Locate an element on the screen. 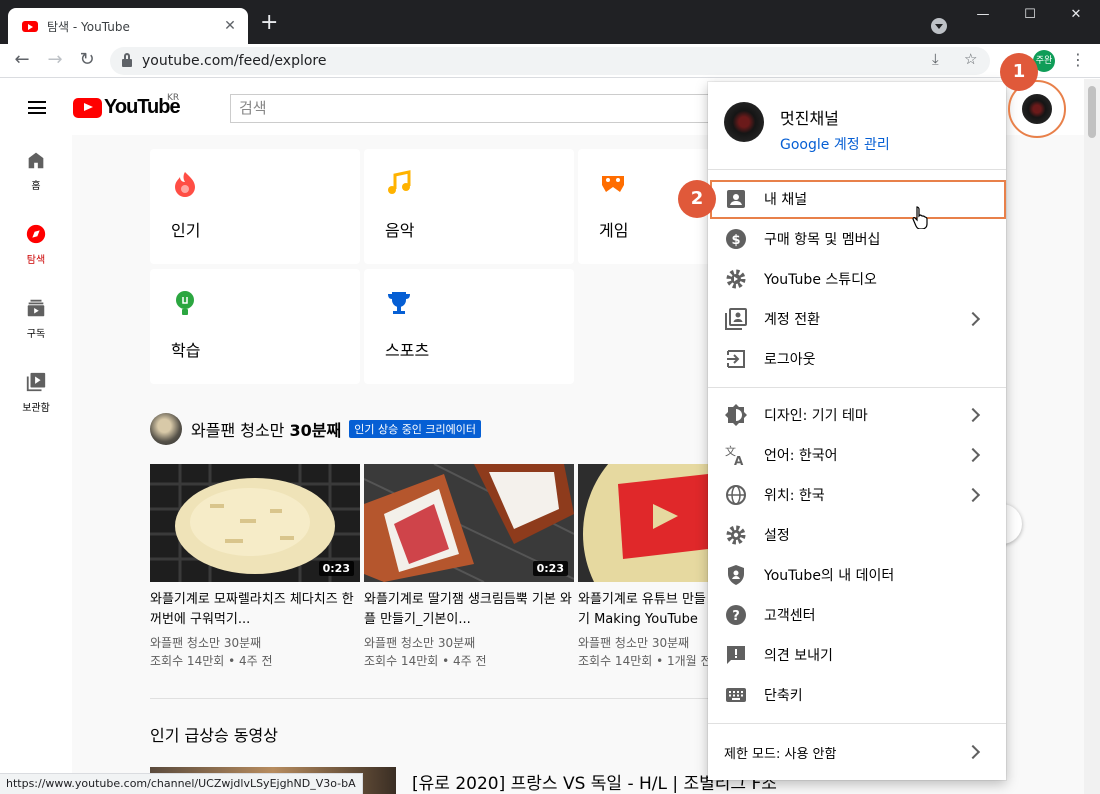 The image size is (1100, 794). close-window-icon: ✕ is located at coordinates (1076, 15).